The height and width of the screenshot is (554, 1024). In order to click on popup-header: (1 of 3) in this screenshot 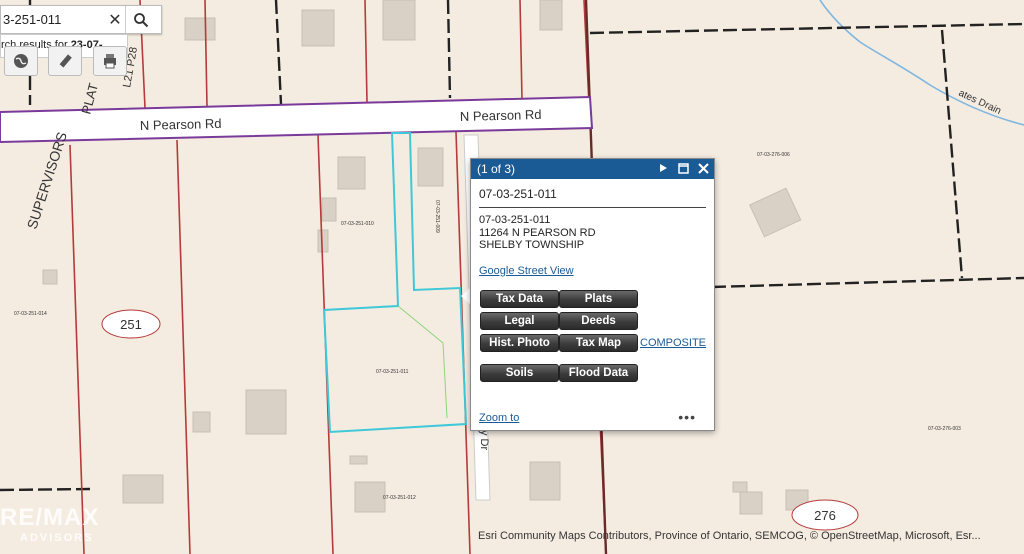, I will do `click(592, 169)`.